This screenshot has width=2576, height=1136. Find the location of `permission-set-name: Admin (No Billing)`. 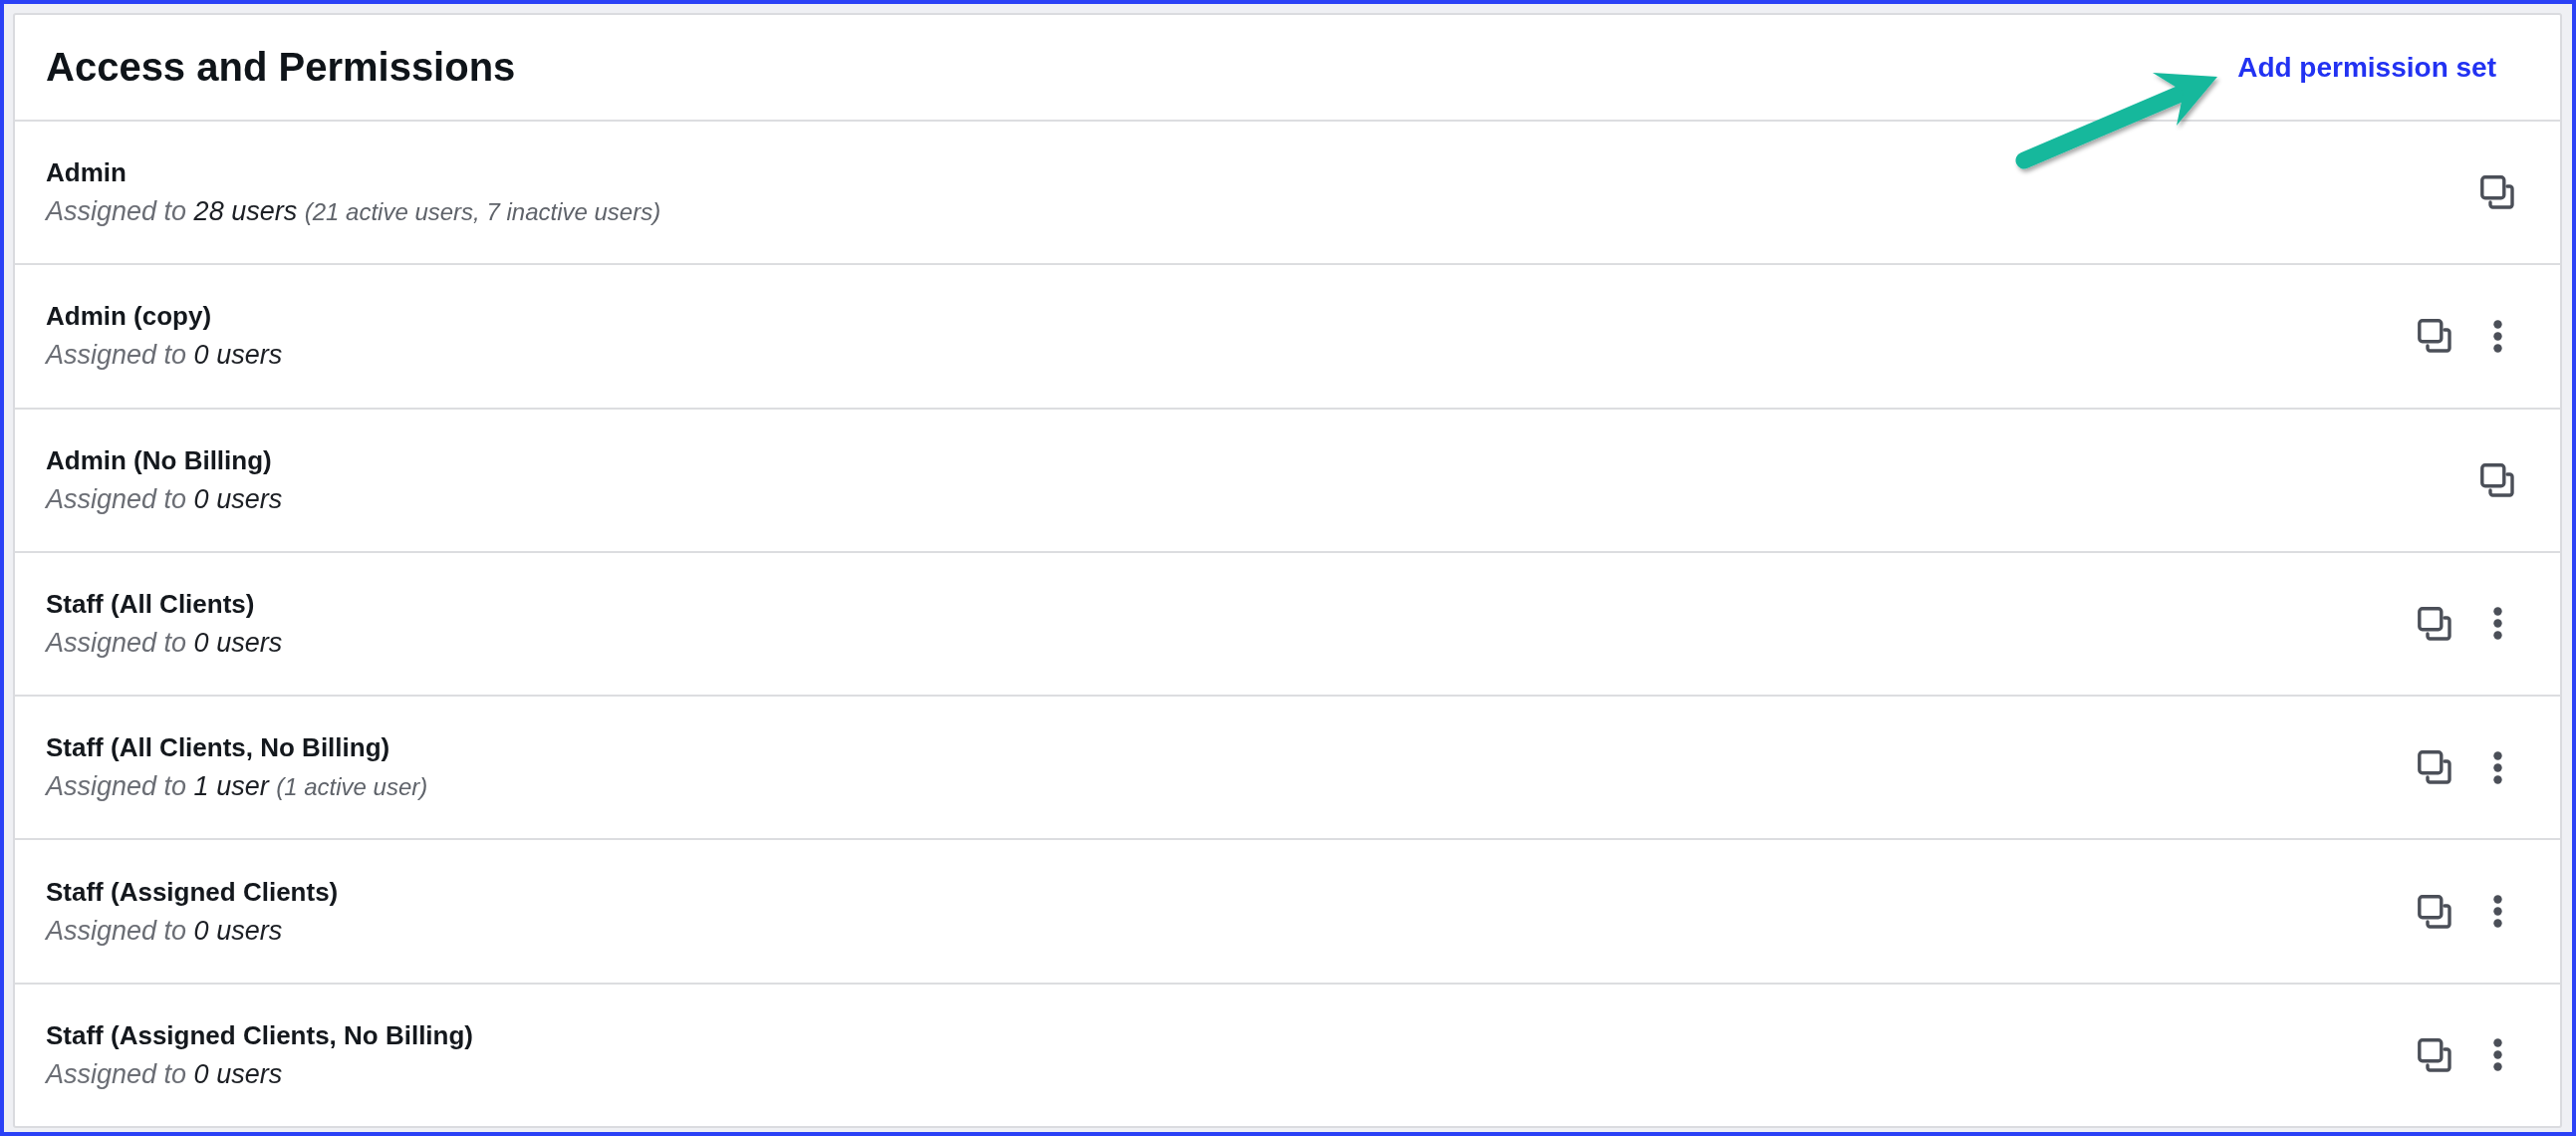

permission-set-name: Admin (No Billing) is located at coordinates (159, 460).